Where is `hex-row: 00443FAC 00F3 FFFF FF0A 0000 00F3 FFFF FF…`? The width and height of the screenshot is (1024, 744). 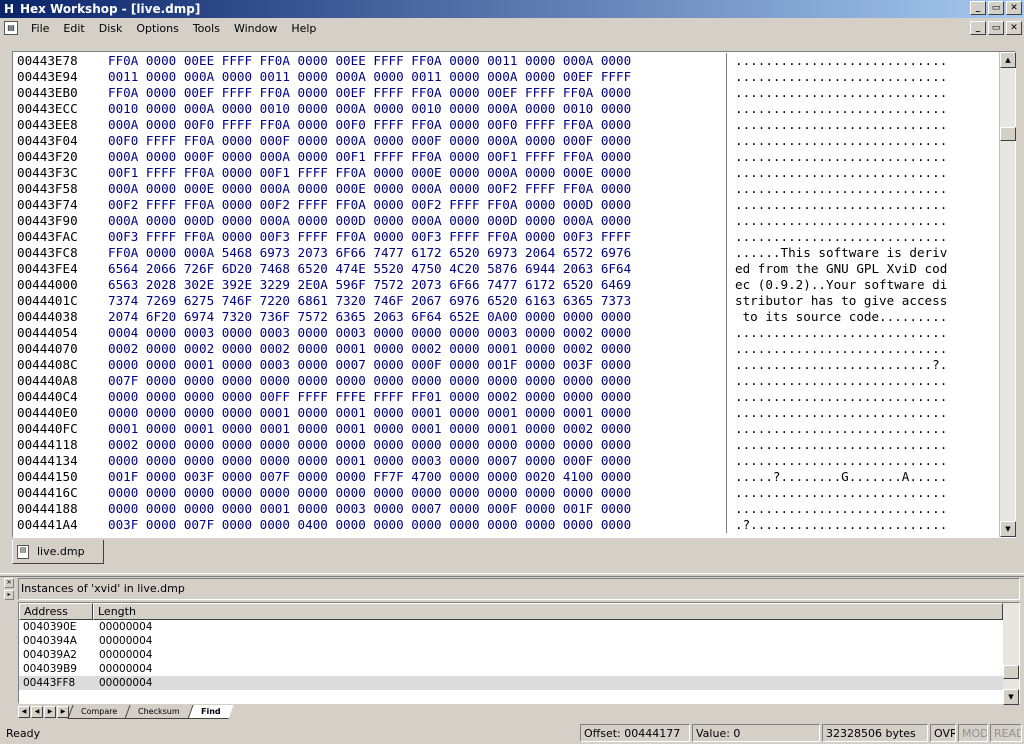 hex-row: 00443FAC 00F3 FFFF FF0A 0000 00F3 FFFF FF… is located at coordinates (510, 237).